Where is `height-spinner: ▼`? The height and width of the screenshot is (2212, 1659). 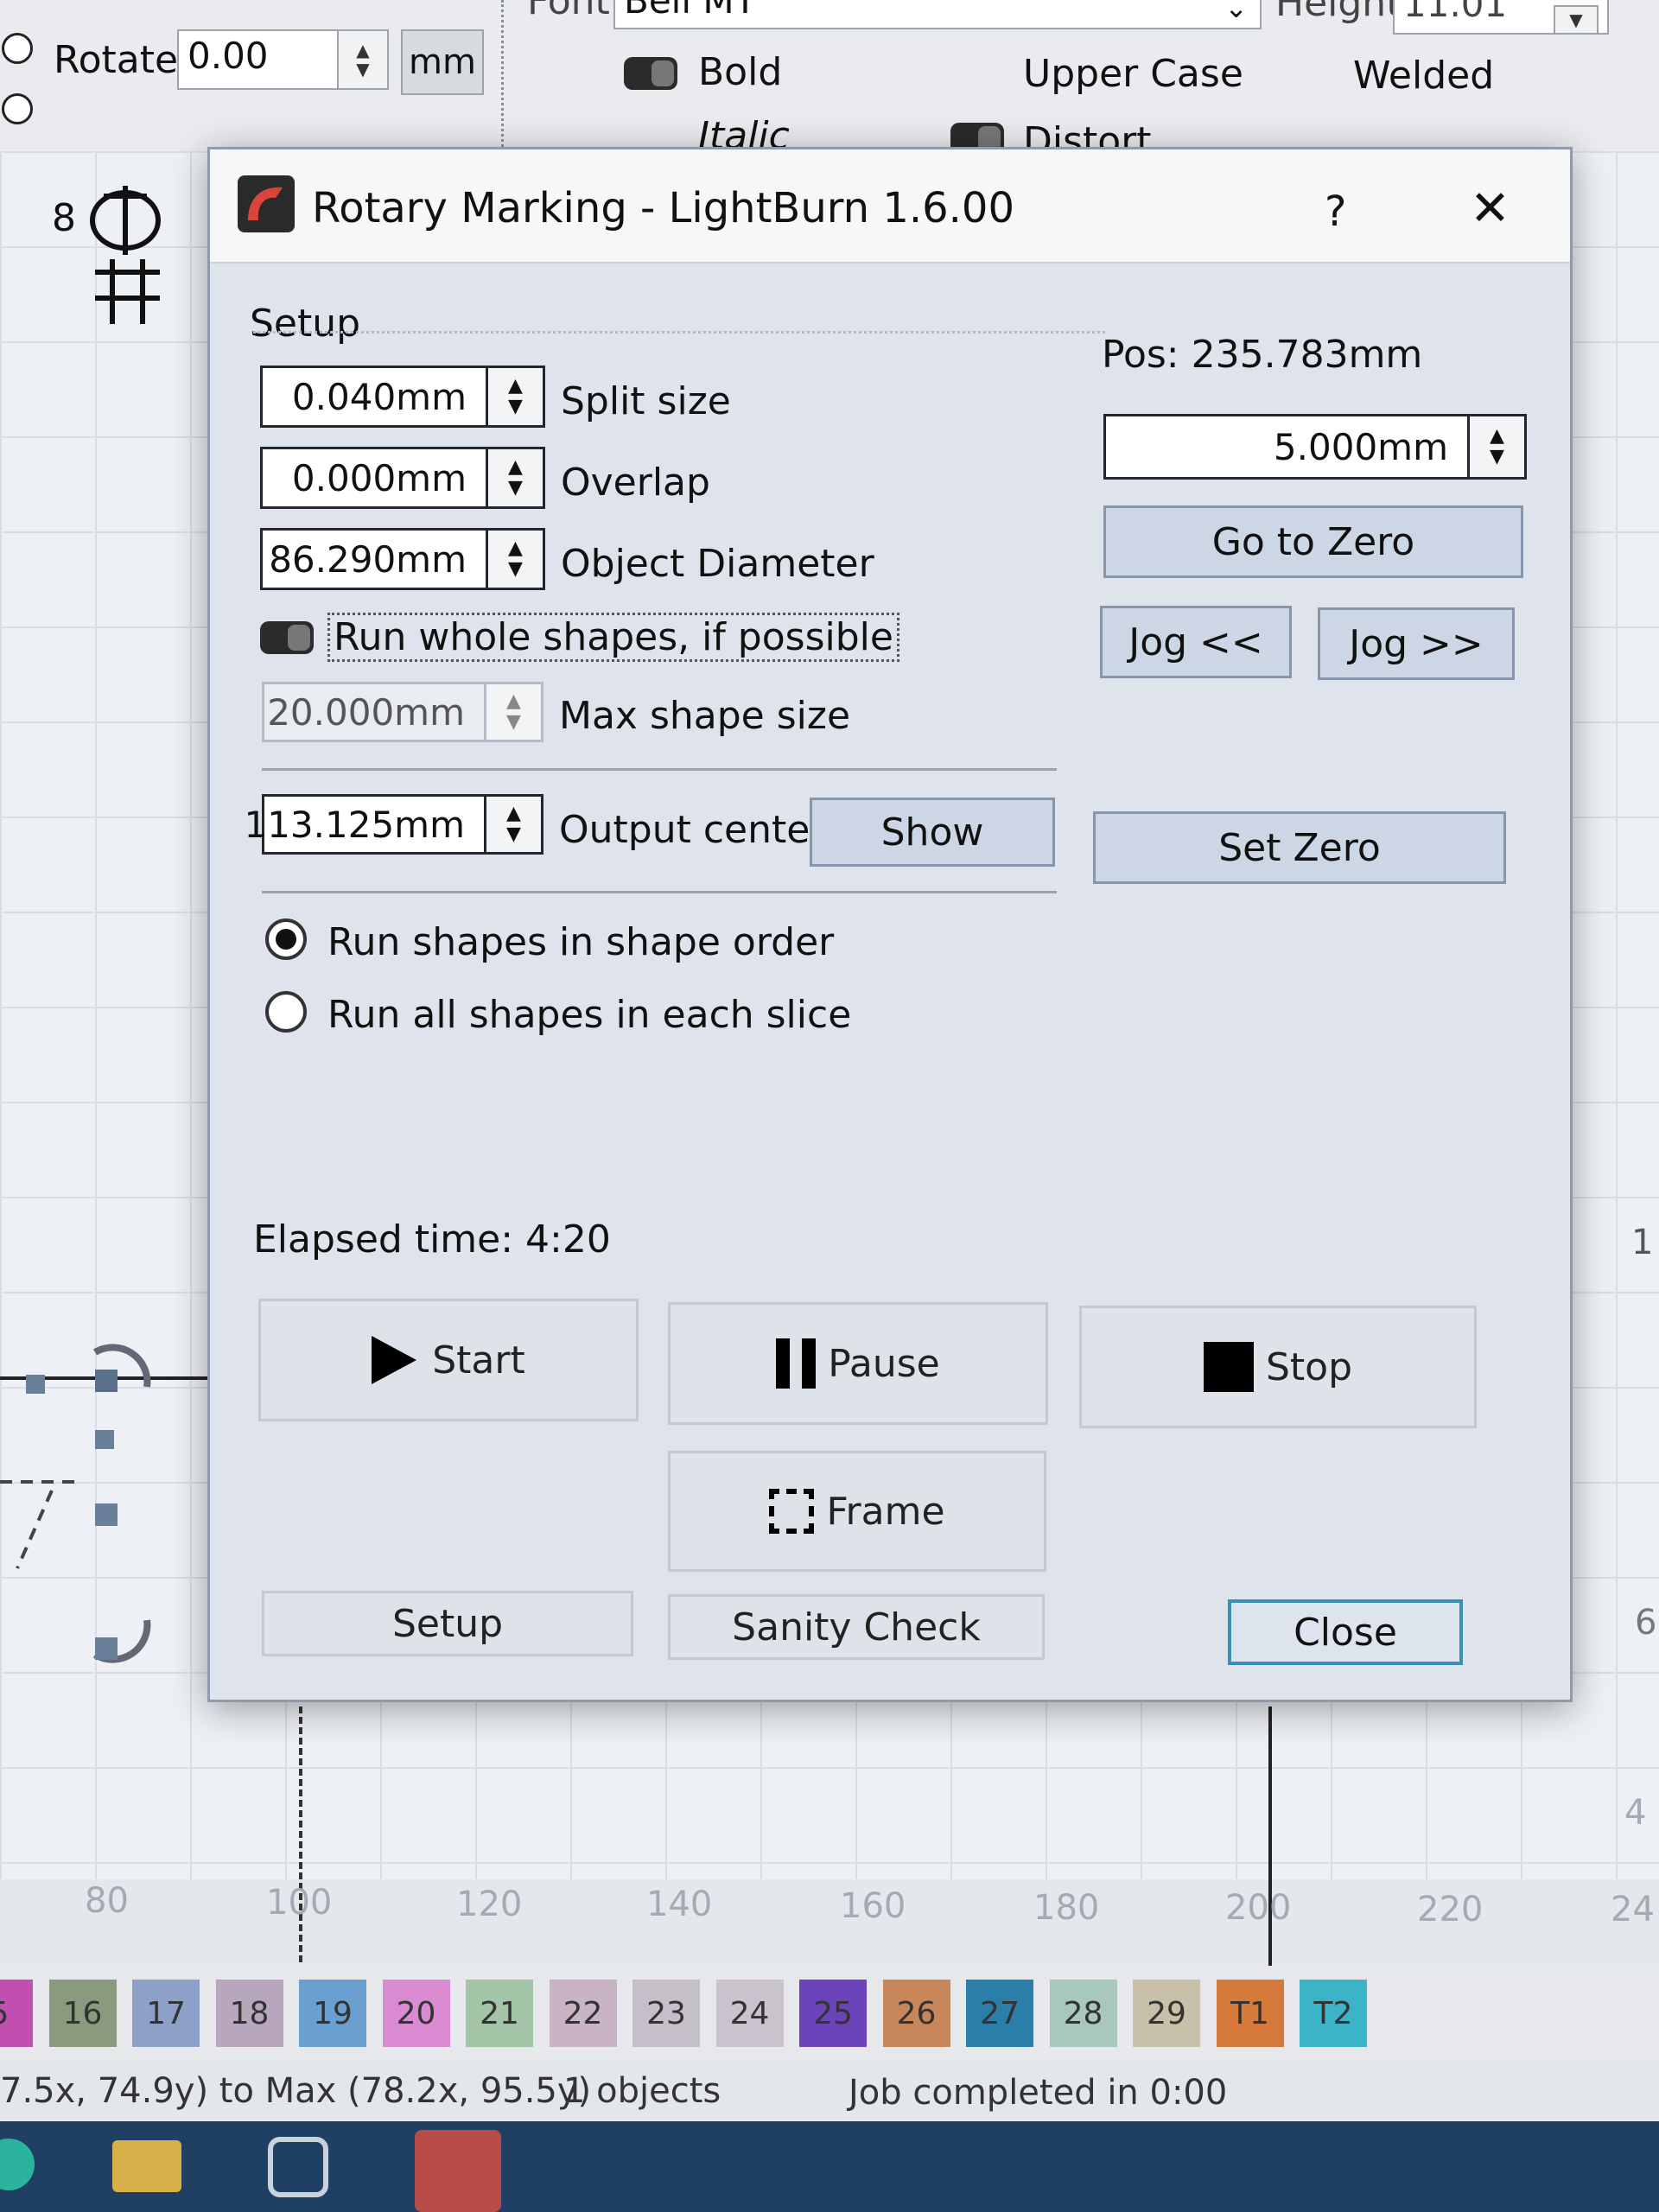
height-spinner: ▼ is located at coordinates (1576, 20).